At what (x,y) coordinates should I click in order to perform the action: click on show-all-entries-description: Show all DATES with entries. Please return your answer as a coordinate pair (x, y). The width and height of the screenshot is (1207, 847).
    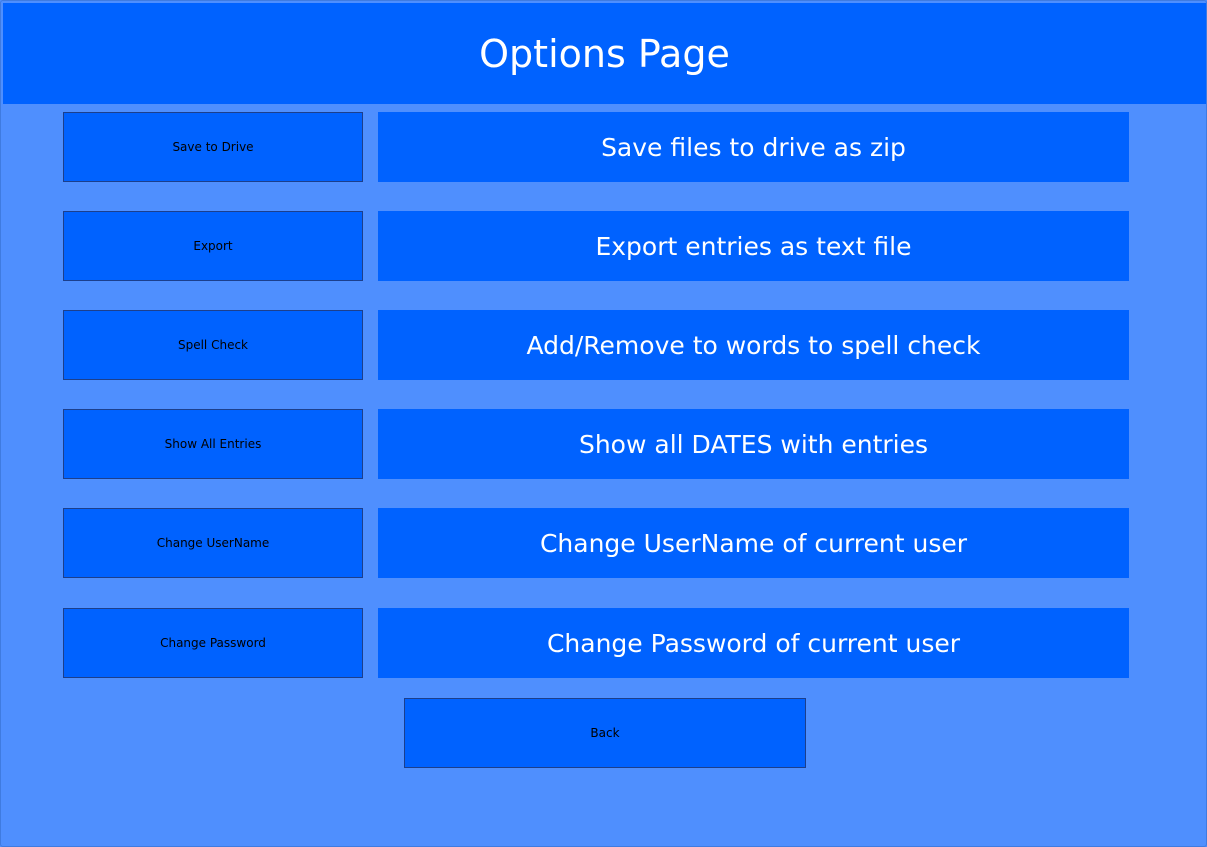
    Looking at the image, I should click on (753, 444).